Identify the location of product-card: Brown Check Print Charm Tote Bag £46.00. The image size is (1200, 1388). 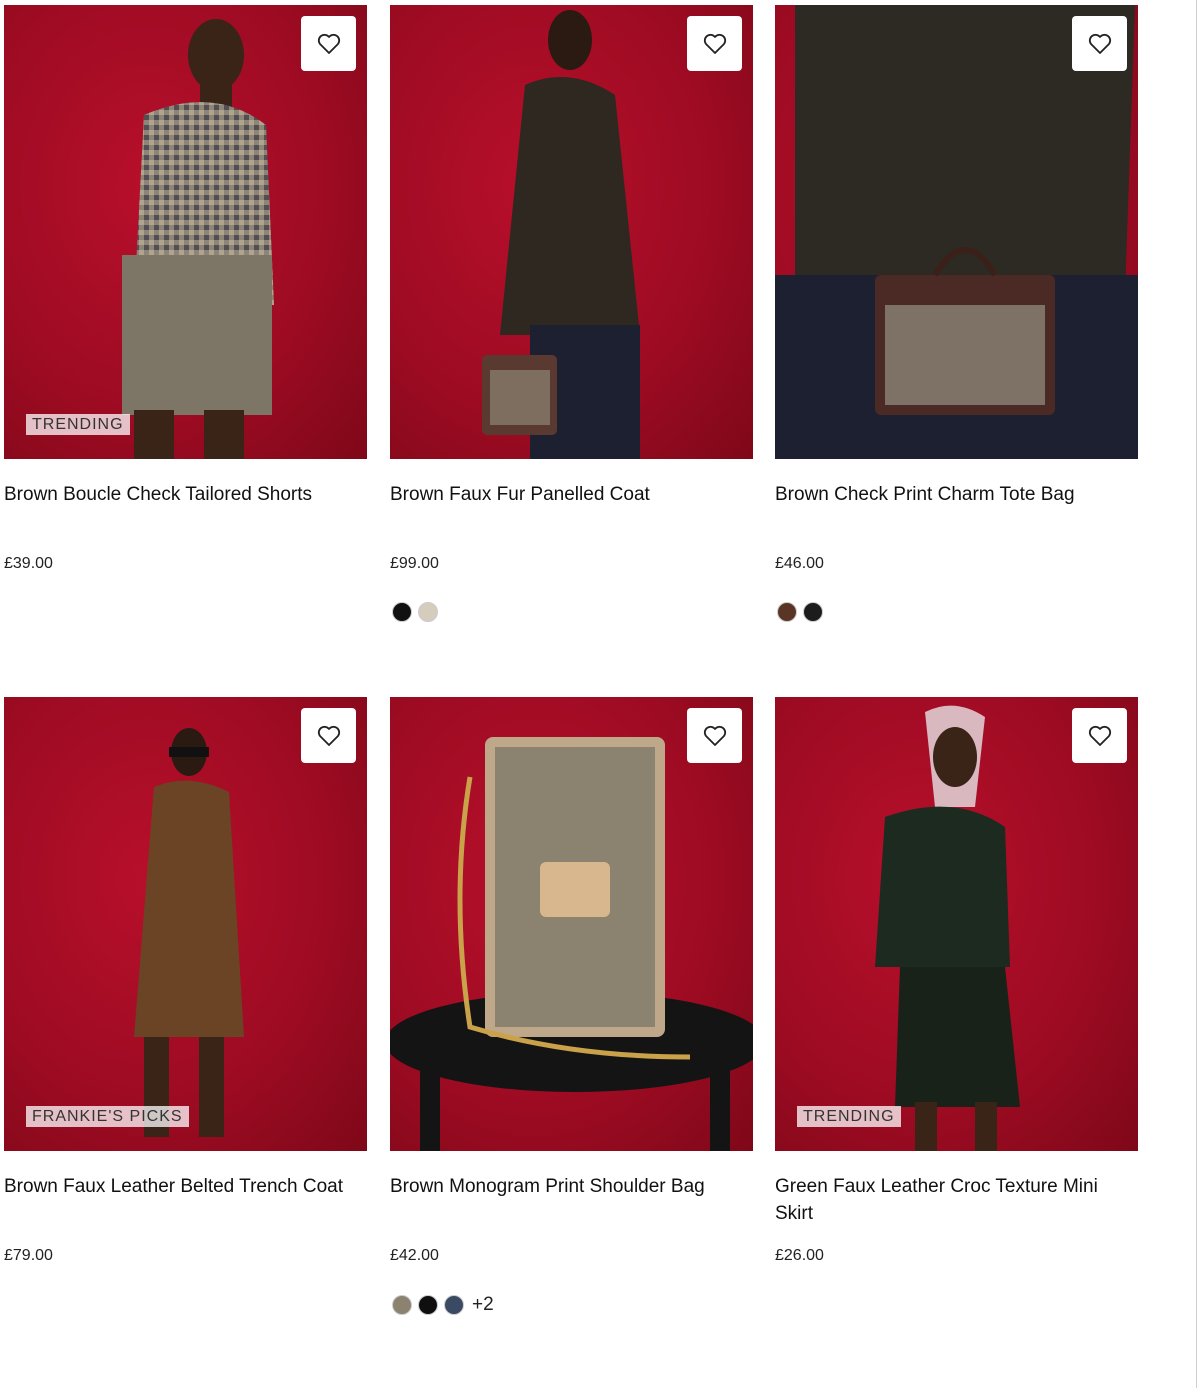
(956, 345).